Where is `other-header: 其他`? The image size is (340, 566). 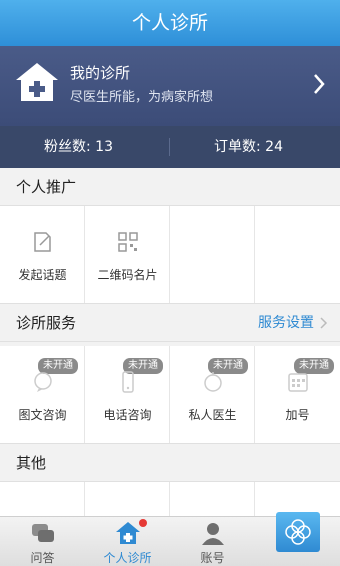
other-header: 其他 is located at coordinates (170, 463).